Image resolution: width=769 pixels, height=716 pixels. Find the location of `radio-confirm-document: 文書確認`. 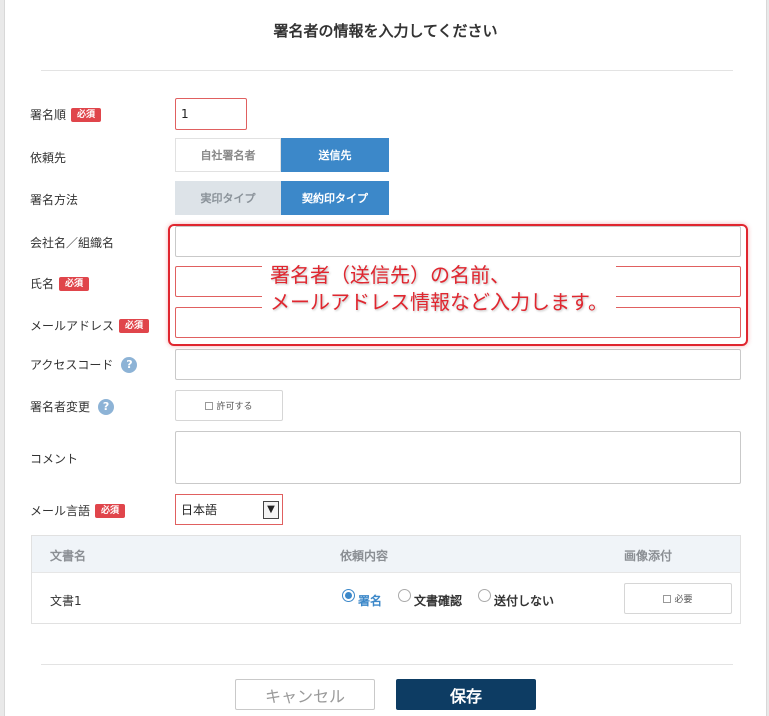

radio-confirm-document: 文書確認 is located at coordinates (430, 599).